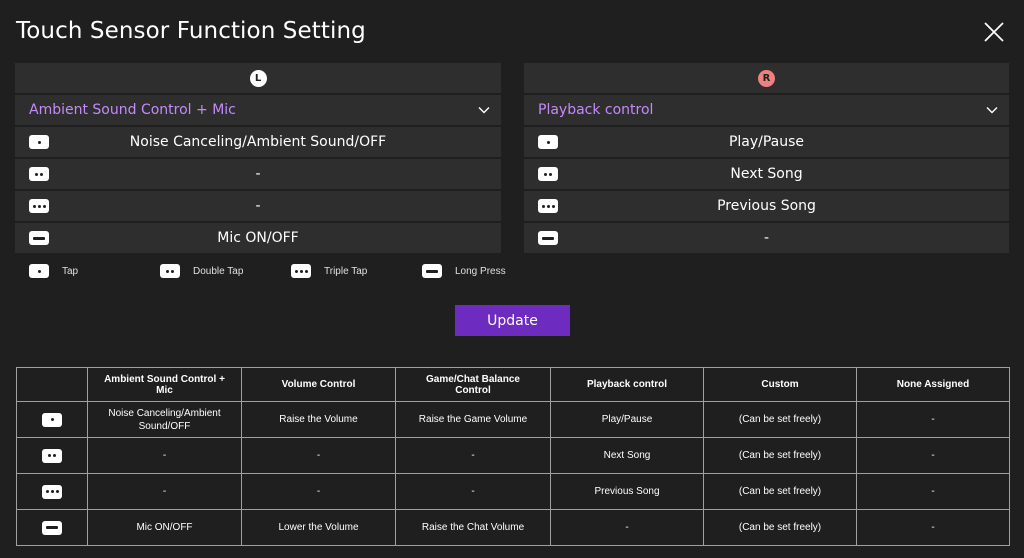 This screenshot has width=1024, height=558. I want to click on right-row-triple-tap: Previous Song, so click(766, 206).